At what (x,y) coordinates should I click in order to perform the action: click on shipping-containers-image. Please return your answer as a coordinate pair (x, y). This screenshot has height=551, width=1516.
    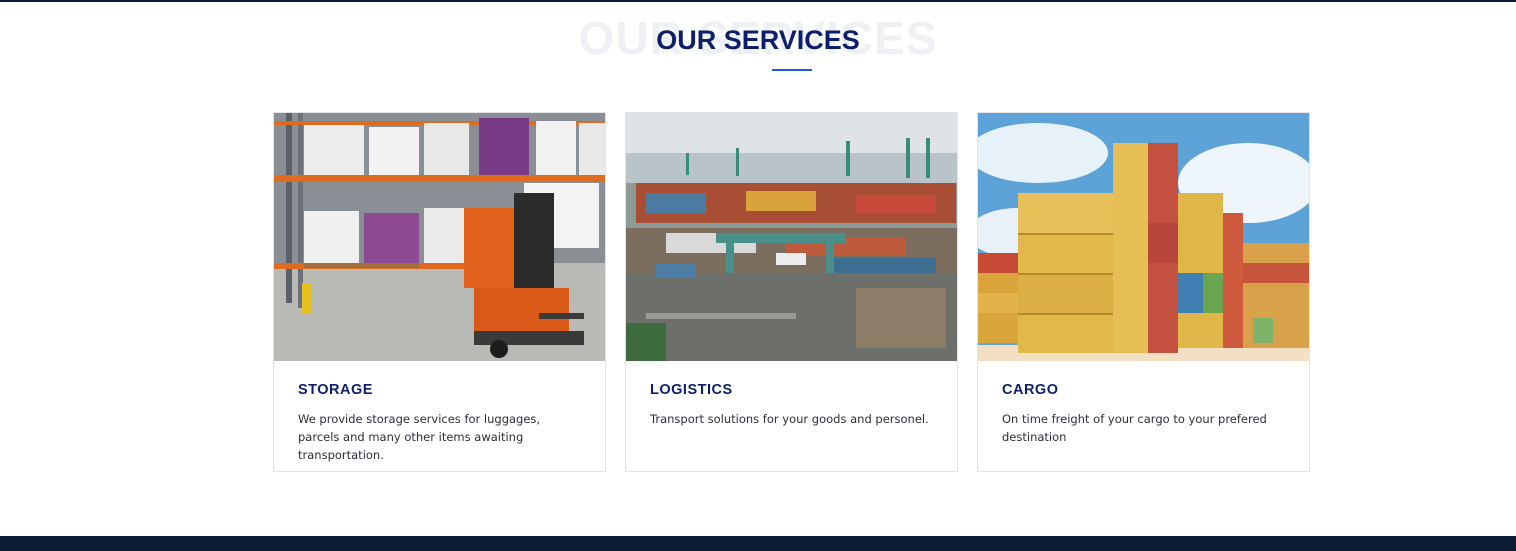
    Looking at the image, I should click on (1143, 237).